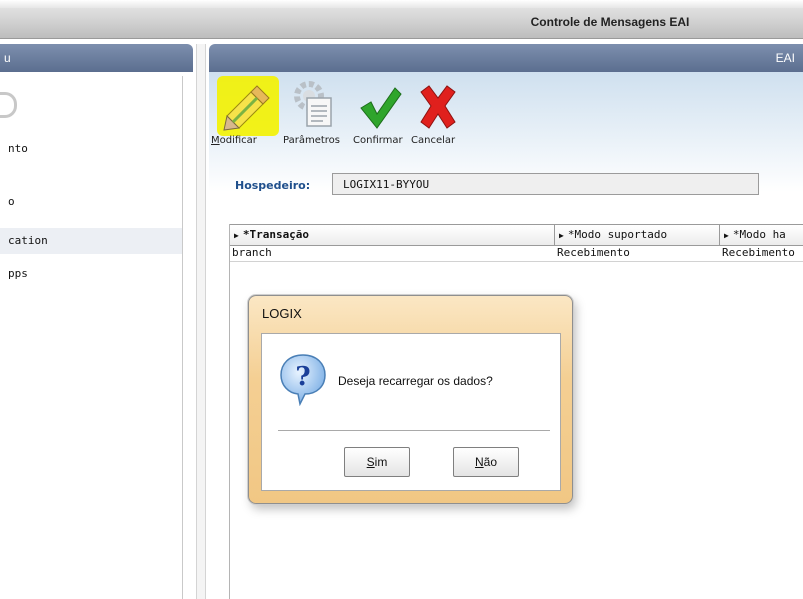  Describe the element at coordinates (273, 185) in the screenshot. I see `hospedeiro-label: Hospedeiro:` at that location.